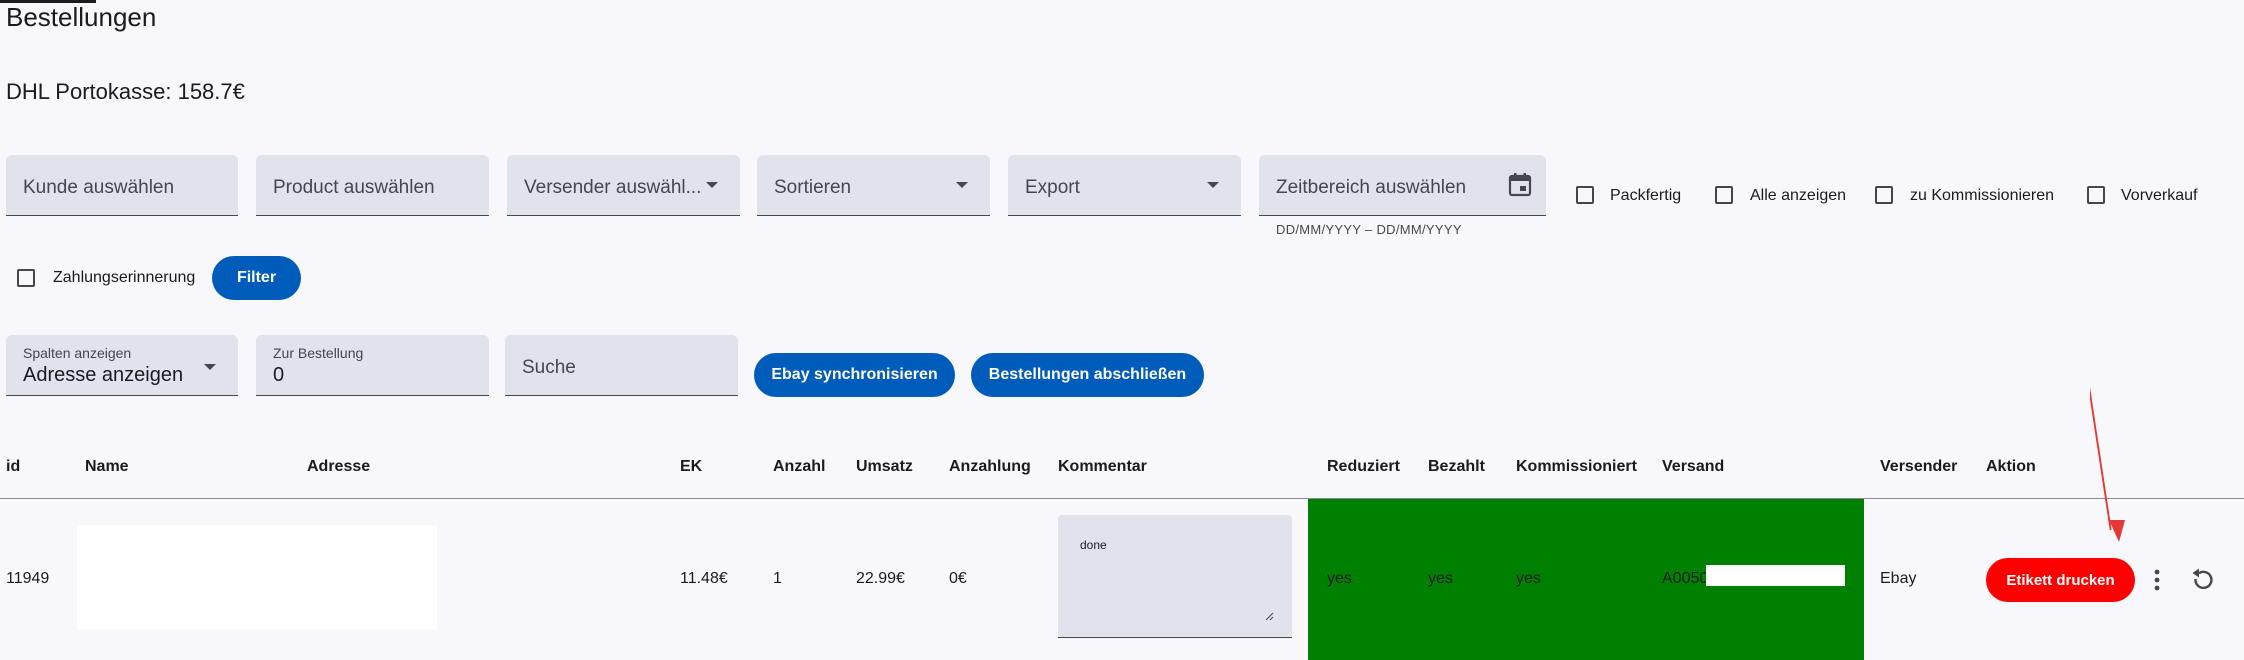  Describe the element at coordinates (621, 365) in the screenshot. I see `suche-input: Suche` at that location.